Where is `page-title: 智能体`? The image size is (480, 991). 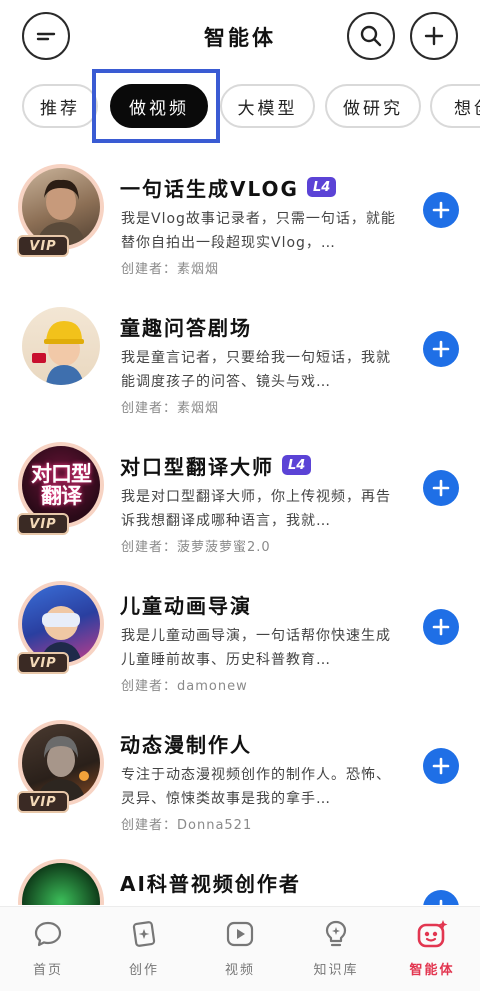
page-title: 智能体 is located at coordinates (240, 38).